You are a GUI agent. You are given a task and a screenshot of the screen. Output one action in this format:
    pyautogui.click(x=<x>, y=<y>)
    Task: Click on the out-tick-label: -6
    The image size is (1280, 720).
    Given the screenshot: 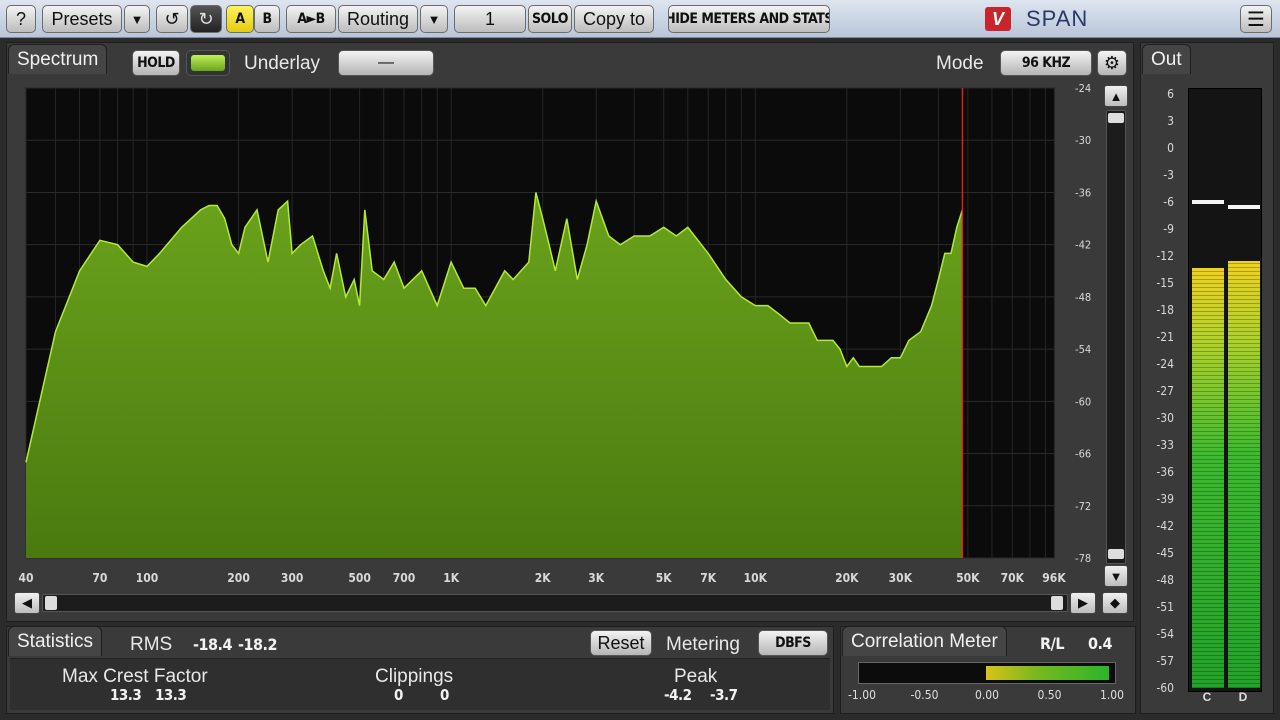 What is the action you would take?
    pyautogui.click(x=1168, y=202)
    